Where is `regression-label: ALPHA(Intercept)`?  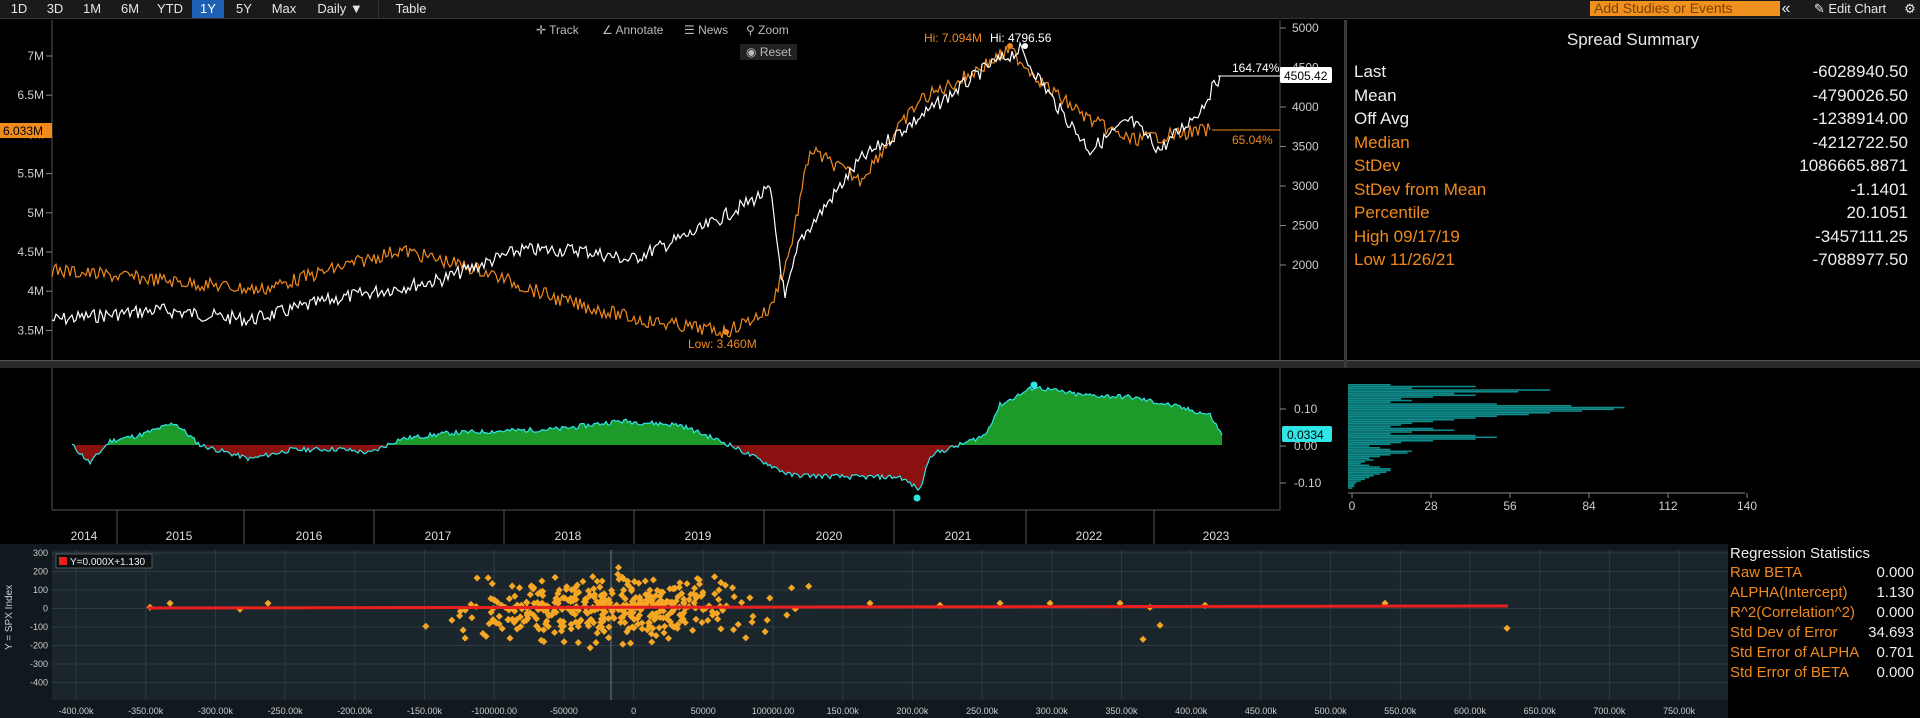
regression-label: ALPHA(Intercept) is located at coordinates (1789, 592).